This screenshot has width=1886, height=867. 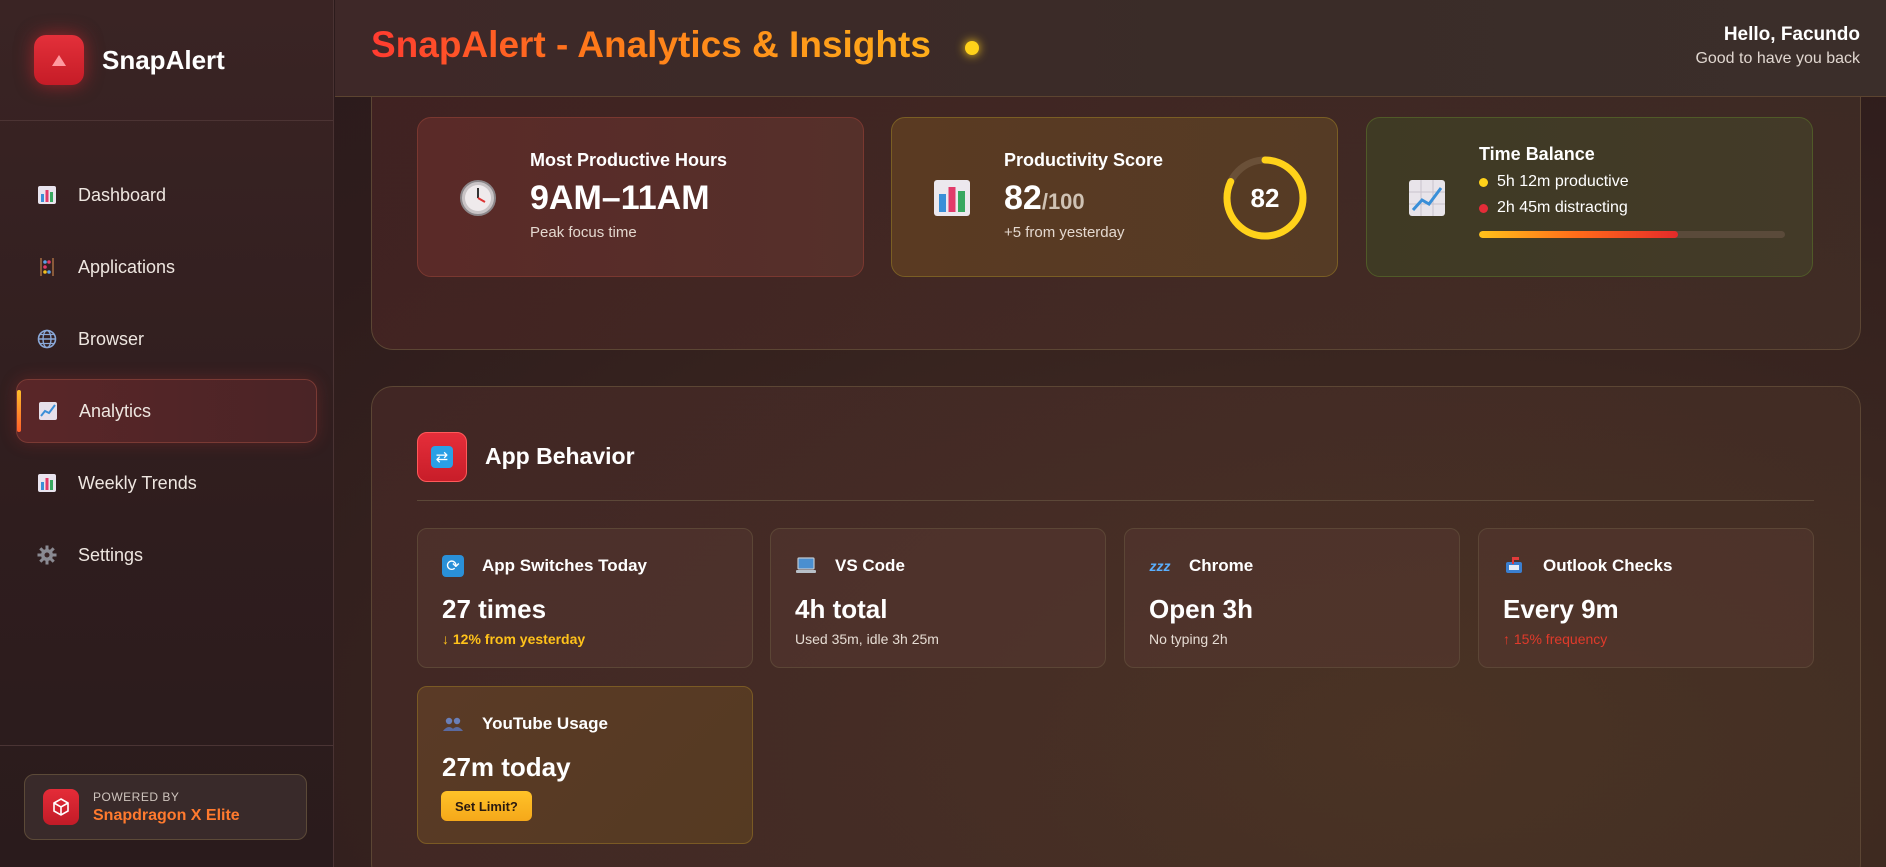 What do you see at coordinates (651, 44) in the screenshot?
I see `page-title: SnapAlert - Analytics & Insights` at bounding box center [651, 44].